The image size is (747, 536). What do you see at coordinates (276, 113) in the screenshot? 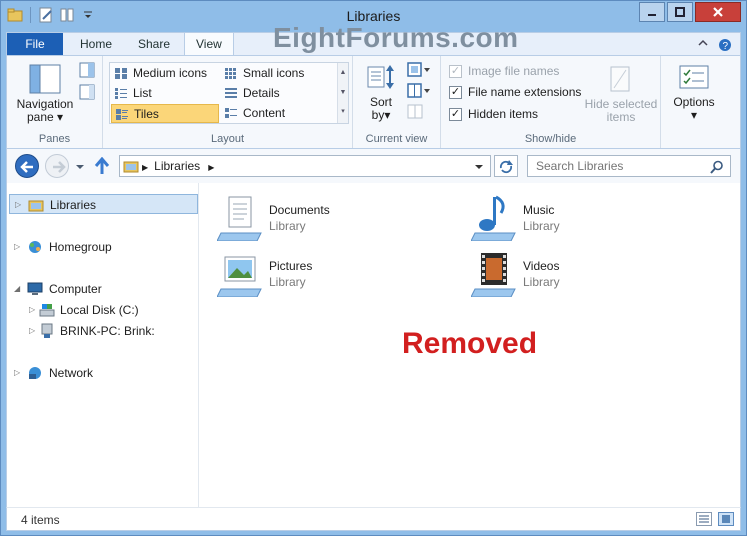
I see `layout-content: Content` at bounding box center [276, 113].